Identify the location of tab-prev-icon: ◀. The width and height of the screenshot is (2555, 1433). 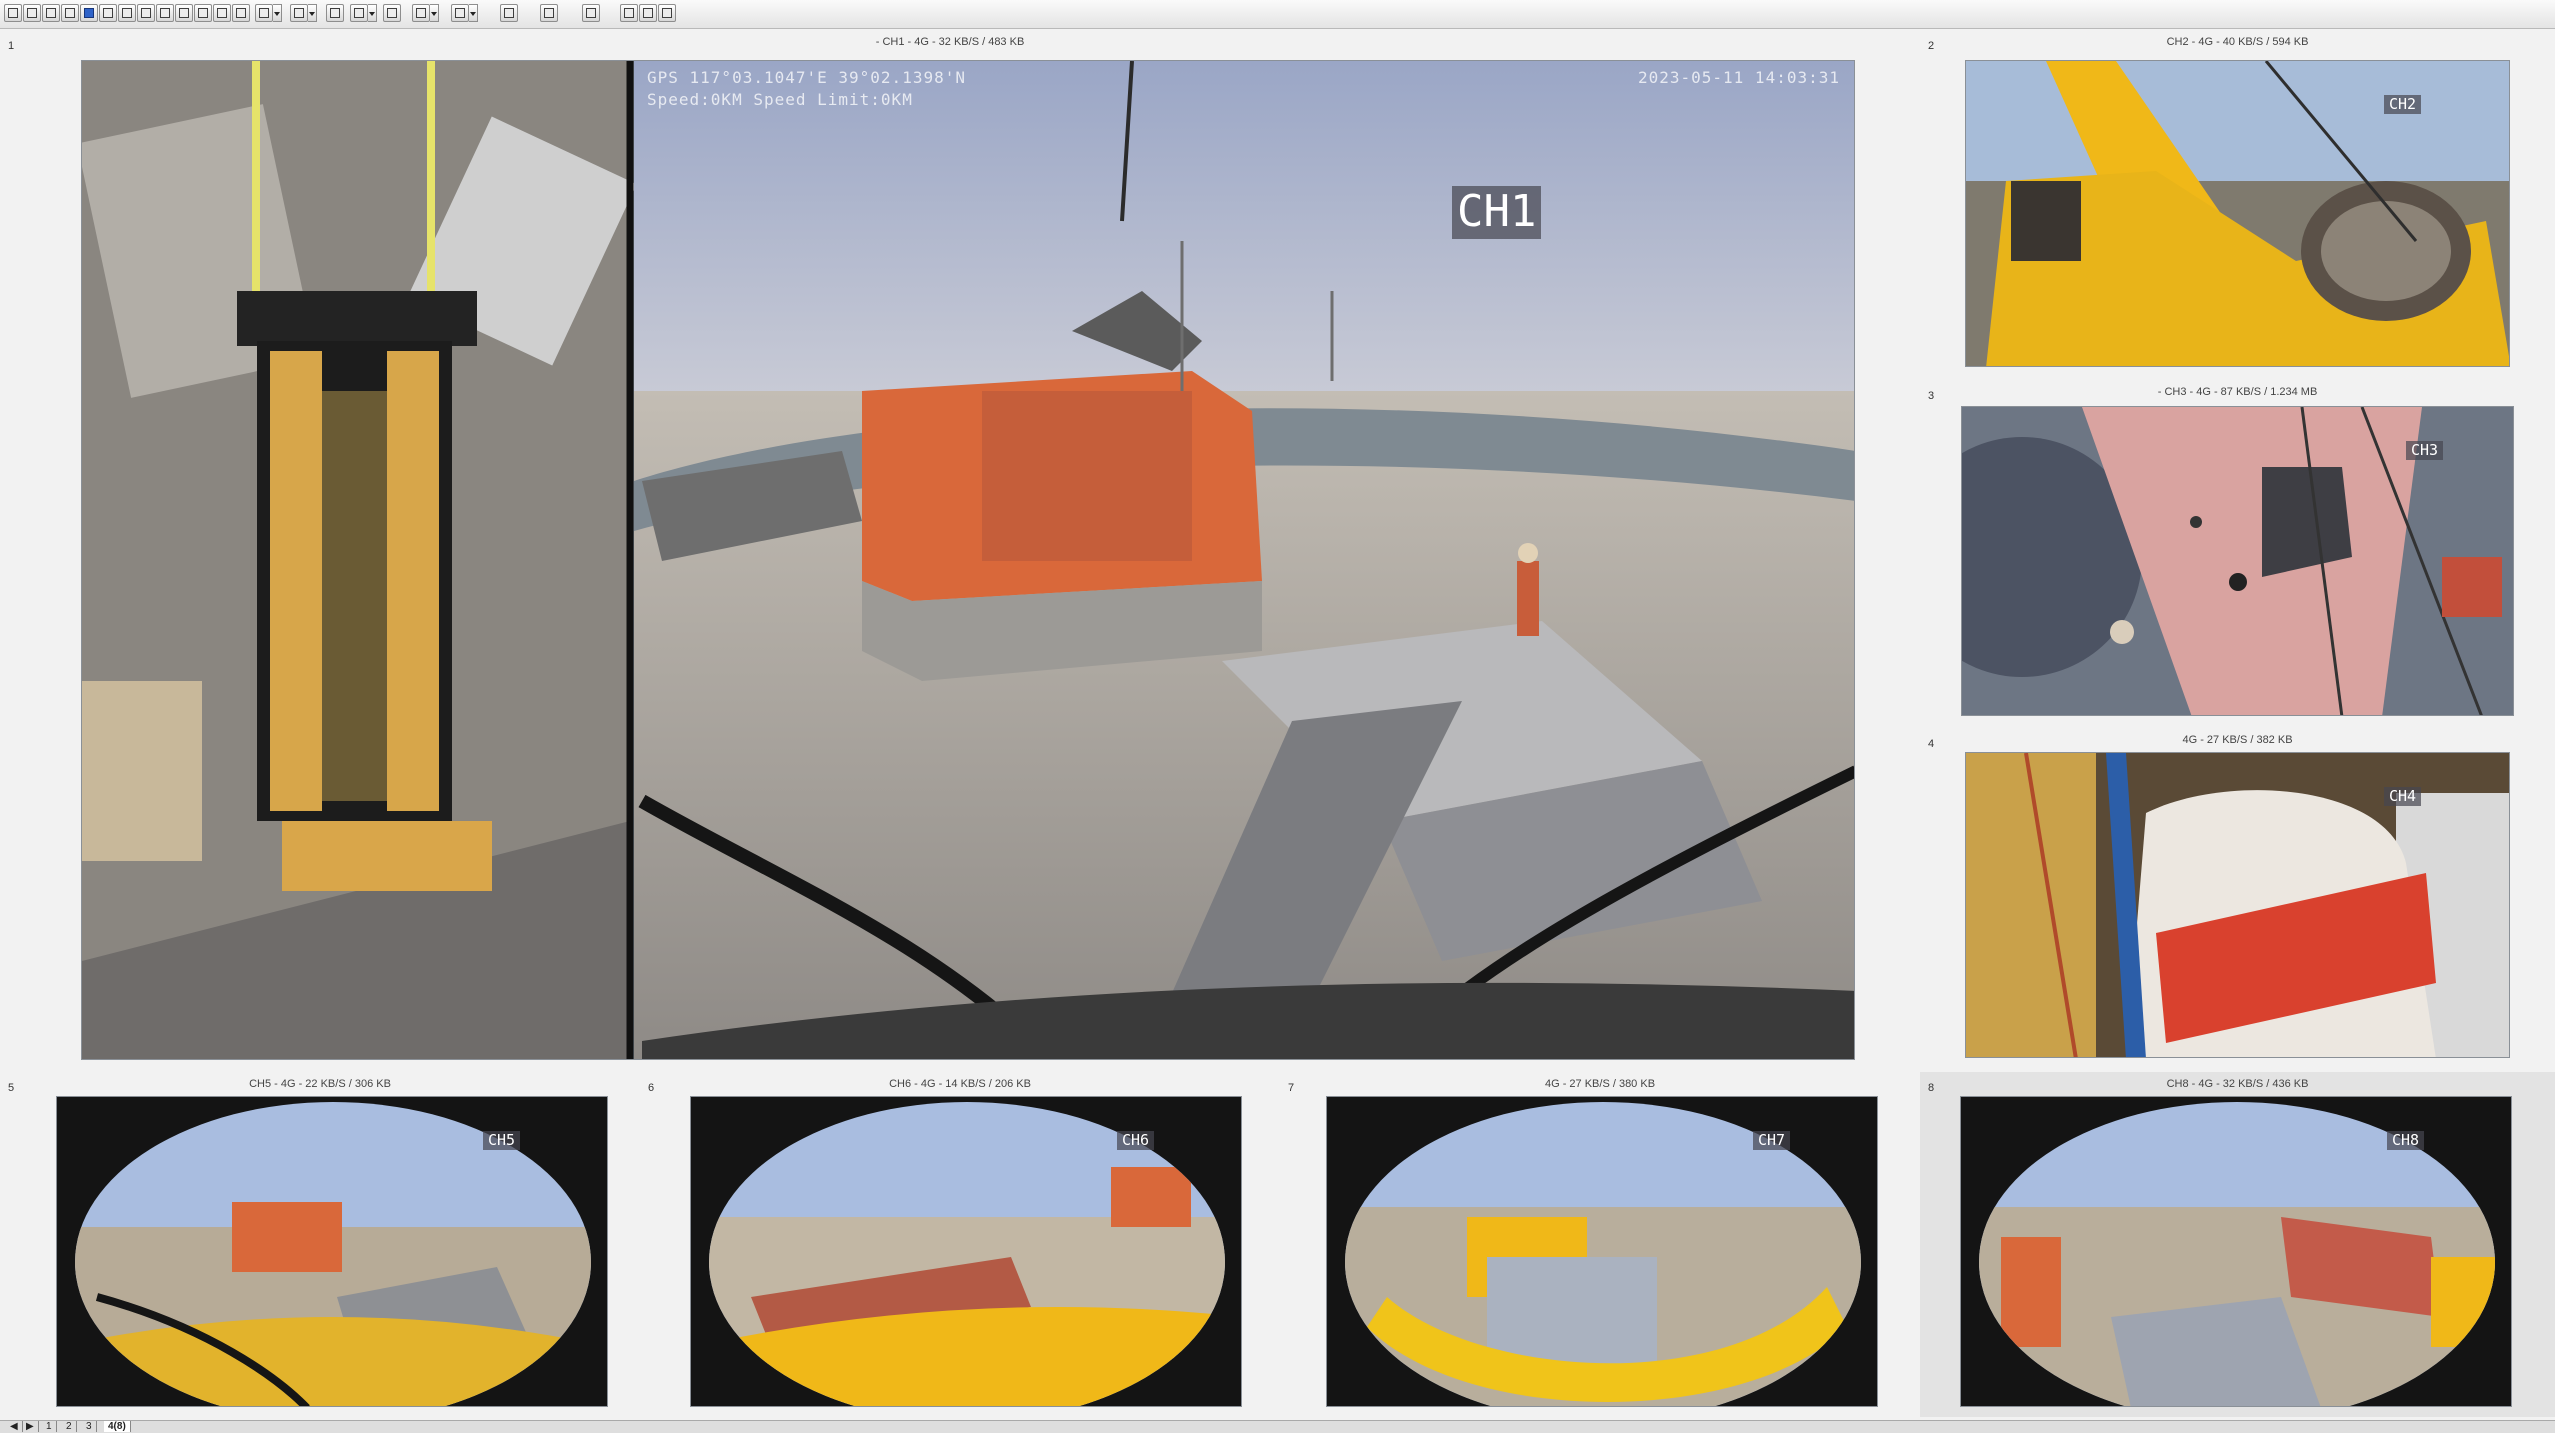
(14, 1426).